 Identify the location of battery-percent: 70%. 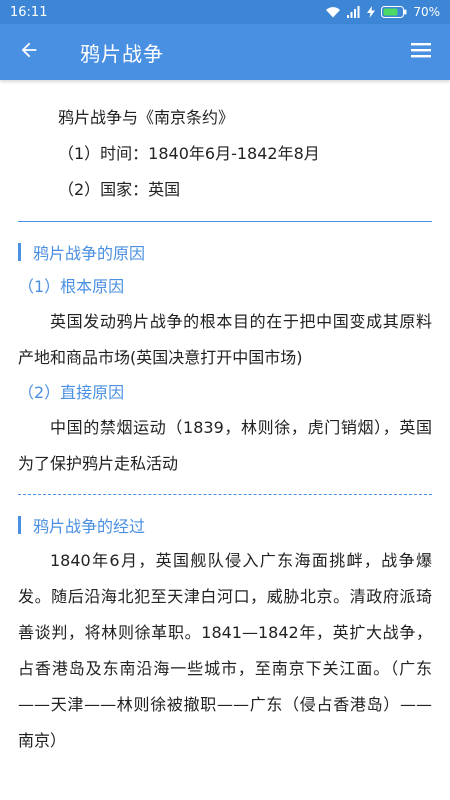
(426, 12).